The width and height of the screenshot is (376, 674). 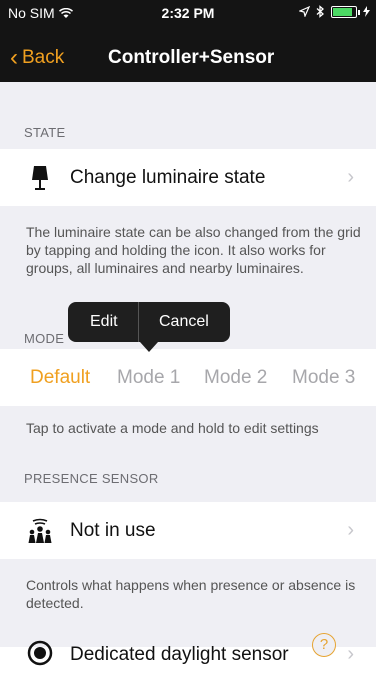 I want to click on back-button: ‹ Back, so click(x=37, y=58).